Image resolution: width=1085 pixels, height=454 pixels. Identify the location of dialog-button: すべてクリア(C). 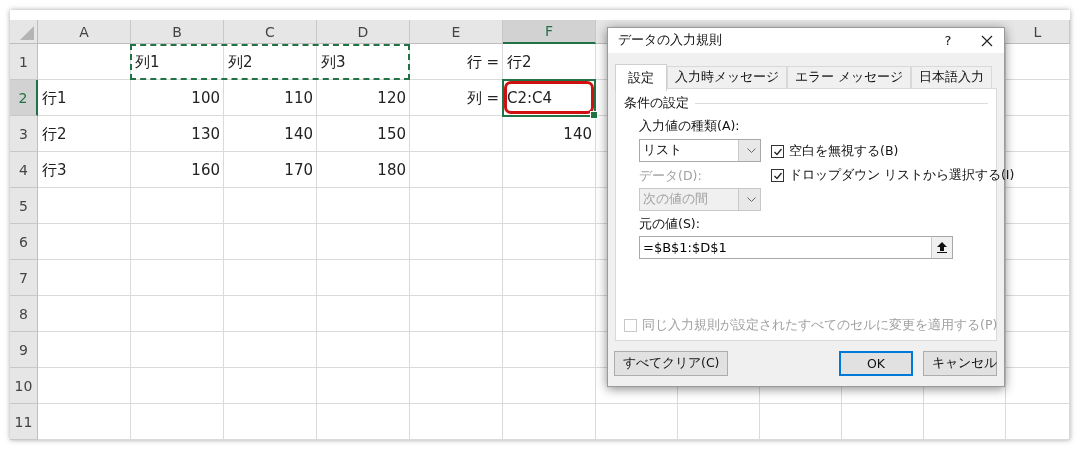
(671, 363).